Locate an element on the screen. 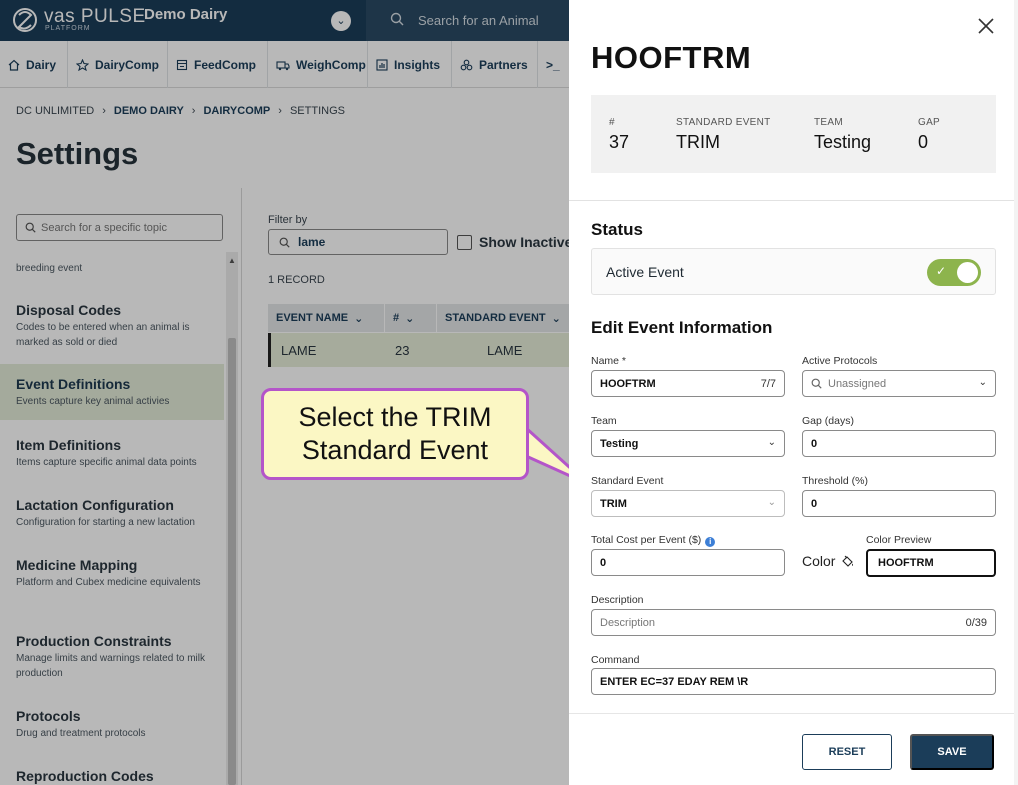  summary-value: Testing is located at coordinates (843, 142).